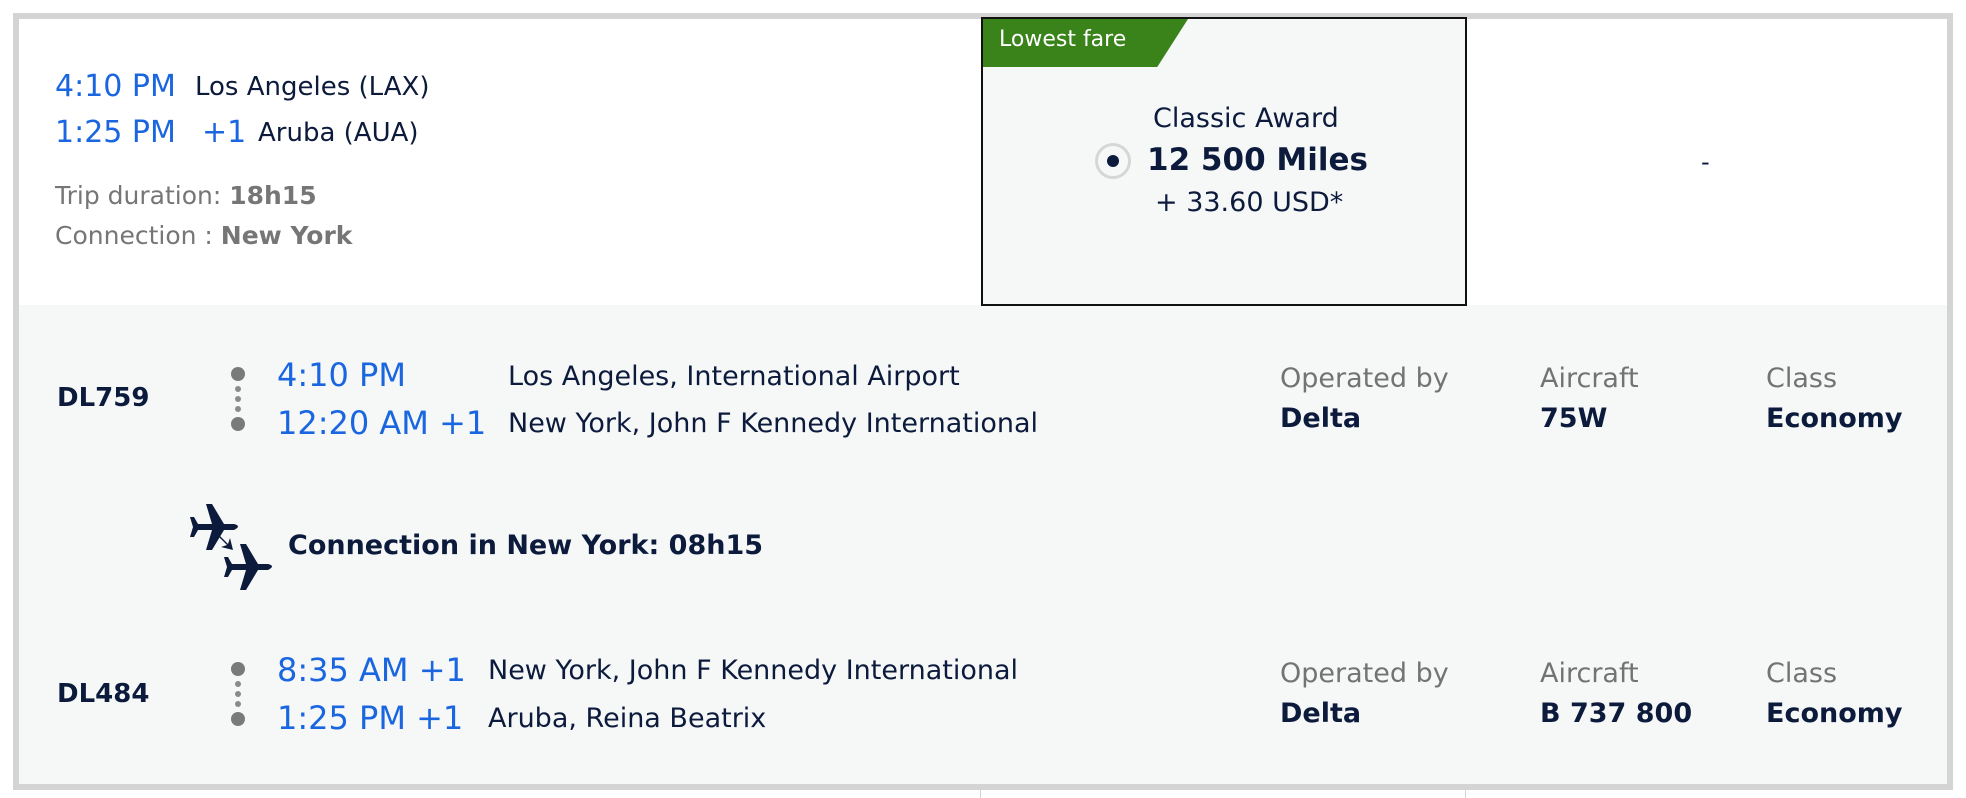 The height and width of the screenshot is (798, 1966). I want to click on connecting-flights-icon, so click(231, 547).